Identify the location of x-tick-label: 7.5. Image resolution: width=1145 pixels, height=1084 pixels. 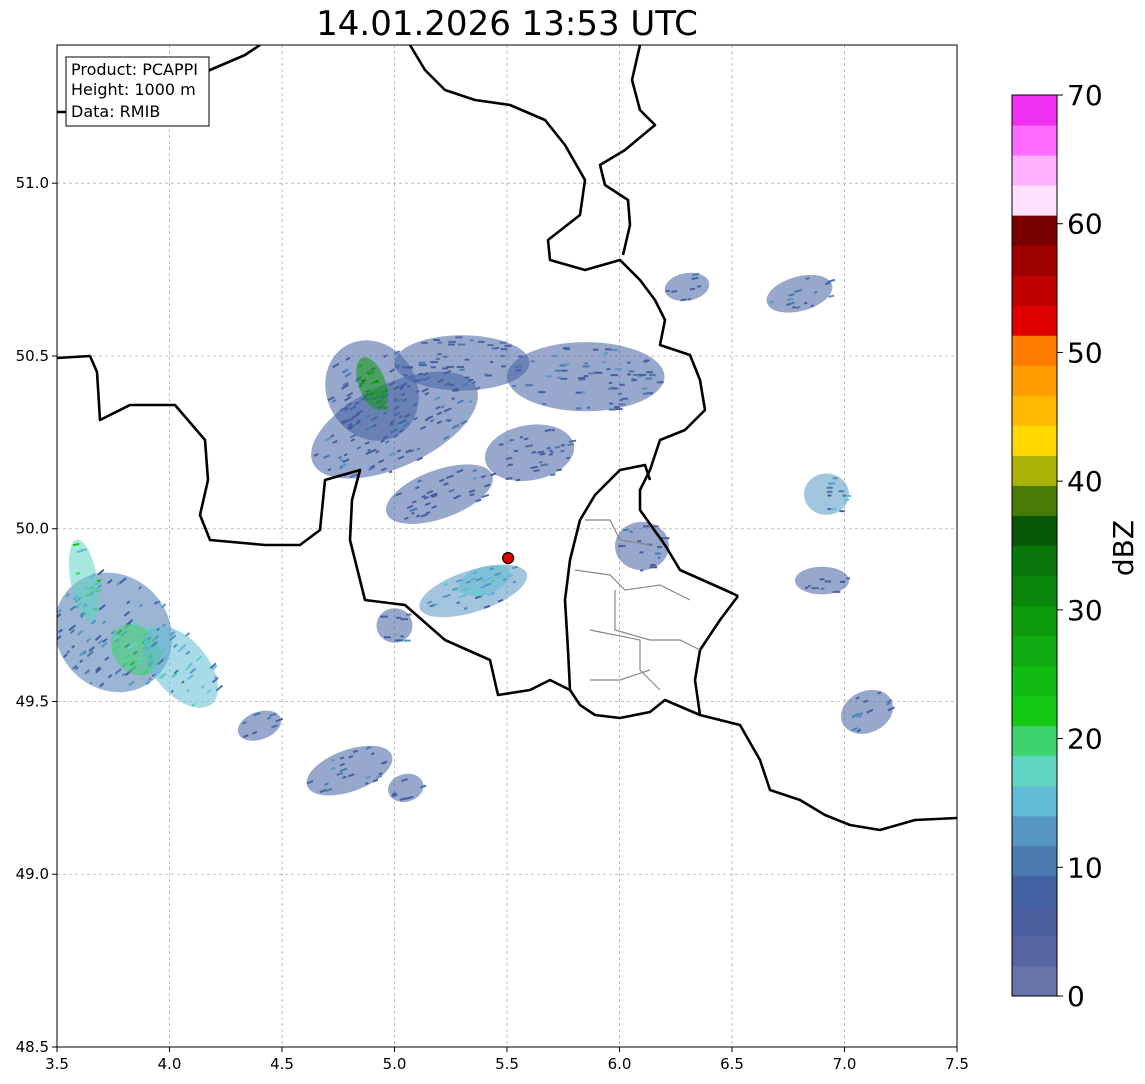
(957, 1064).